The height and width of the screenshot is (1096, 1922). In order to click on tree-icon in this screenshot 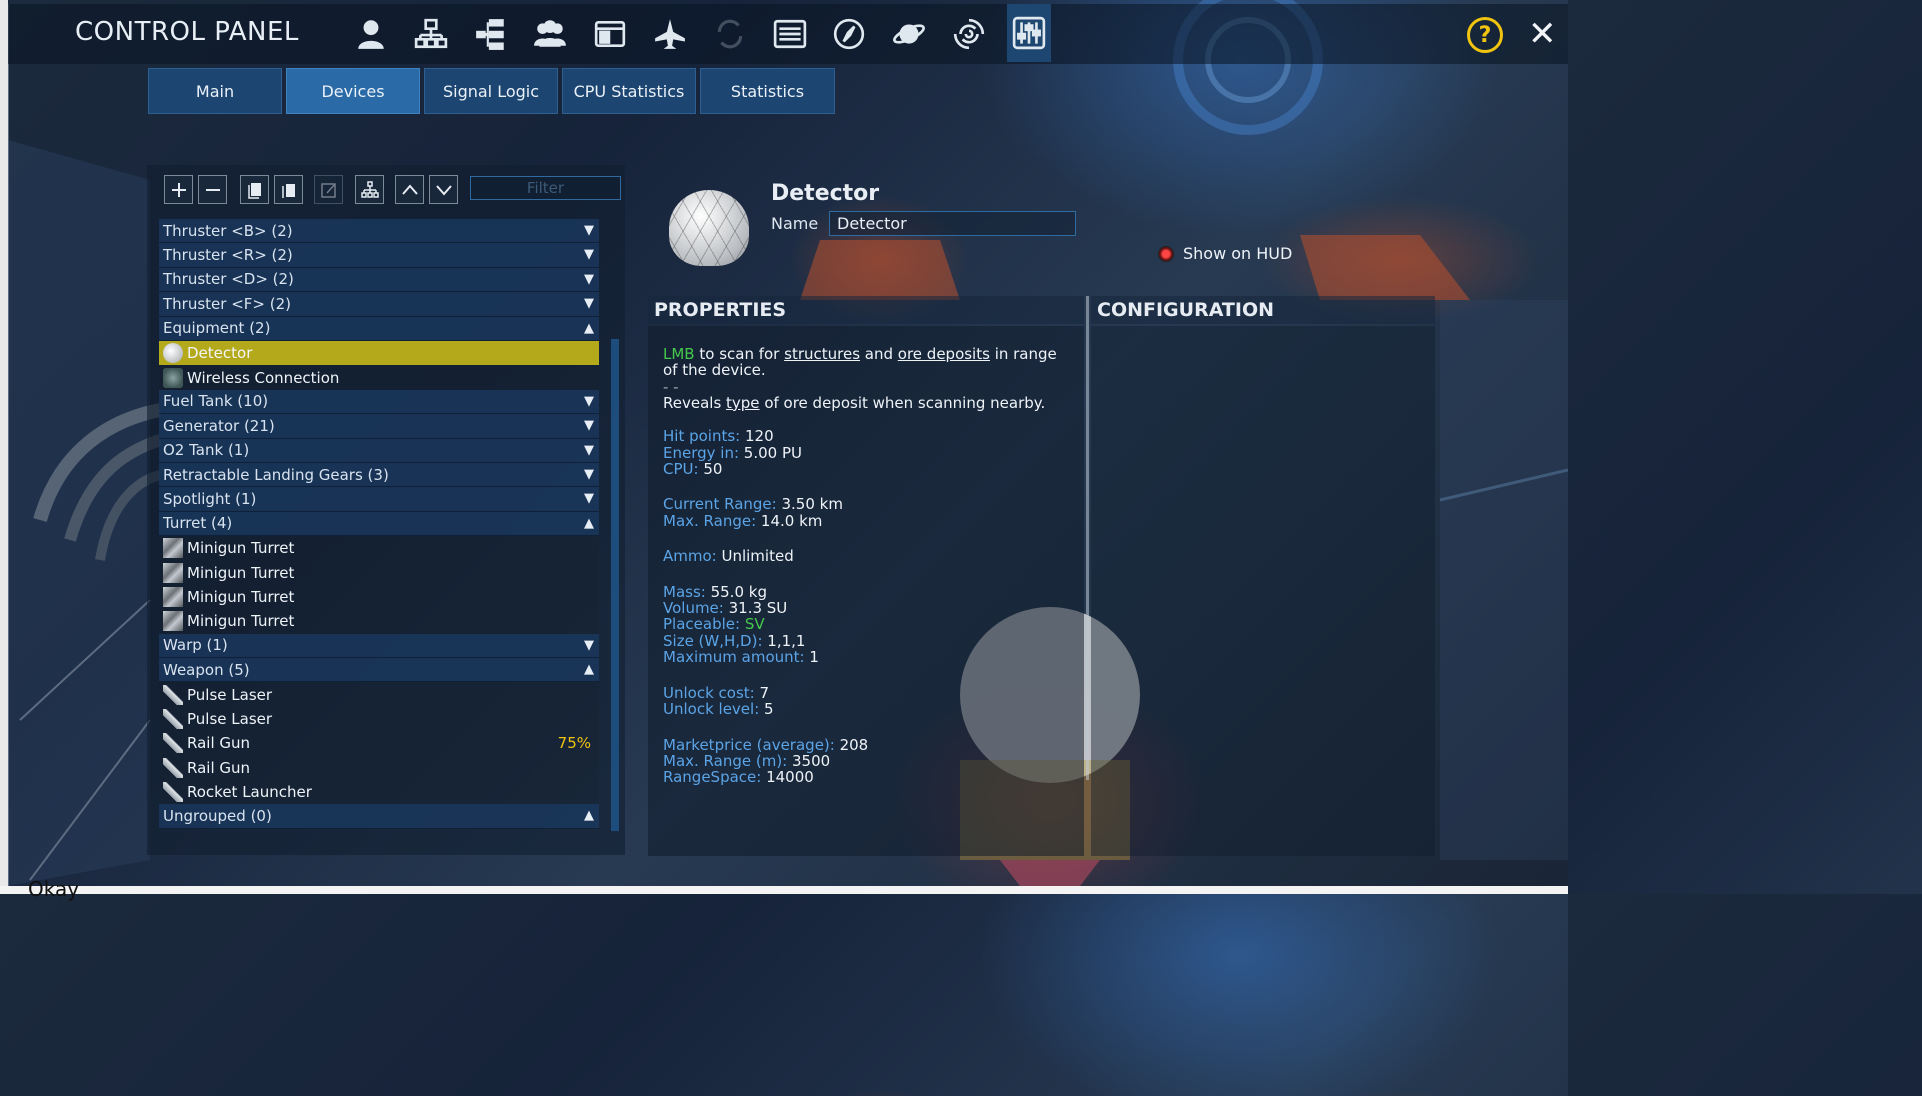, I will do `click(491, 34)`.